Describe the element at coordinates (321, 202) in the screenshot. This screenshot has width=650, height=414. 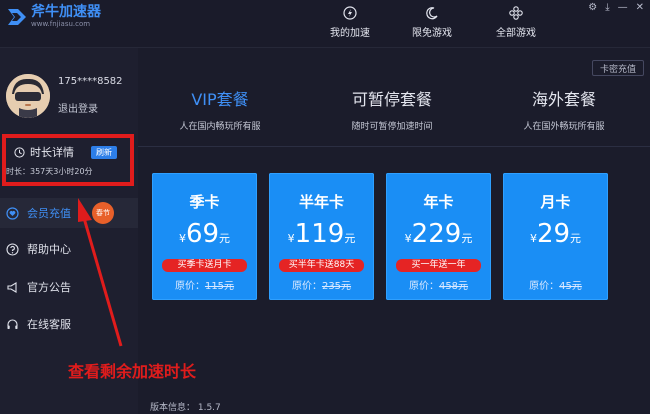
I see `plan-name: 半年卡` at that location.